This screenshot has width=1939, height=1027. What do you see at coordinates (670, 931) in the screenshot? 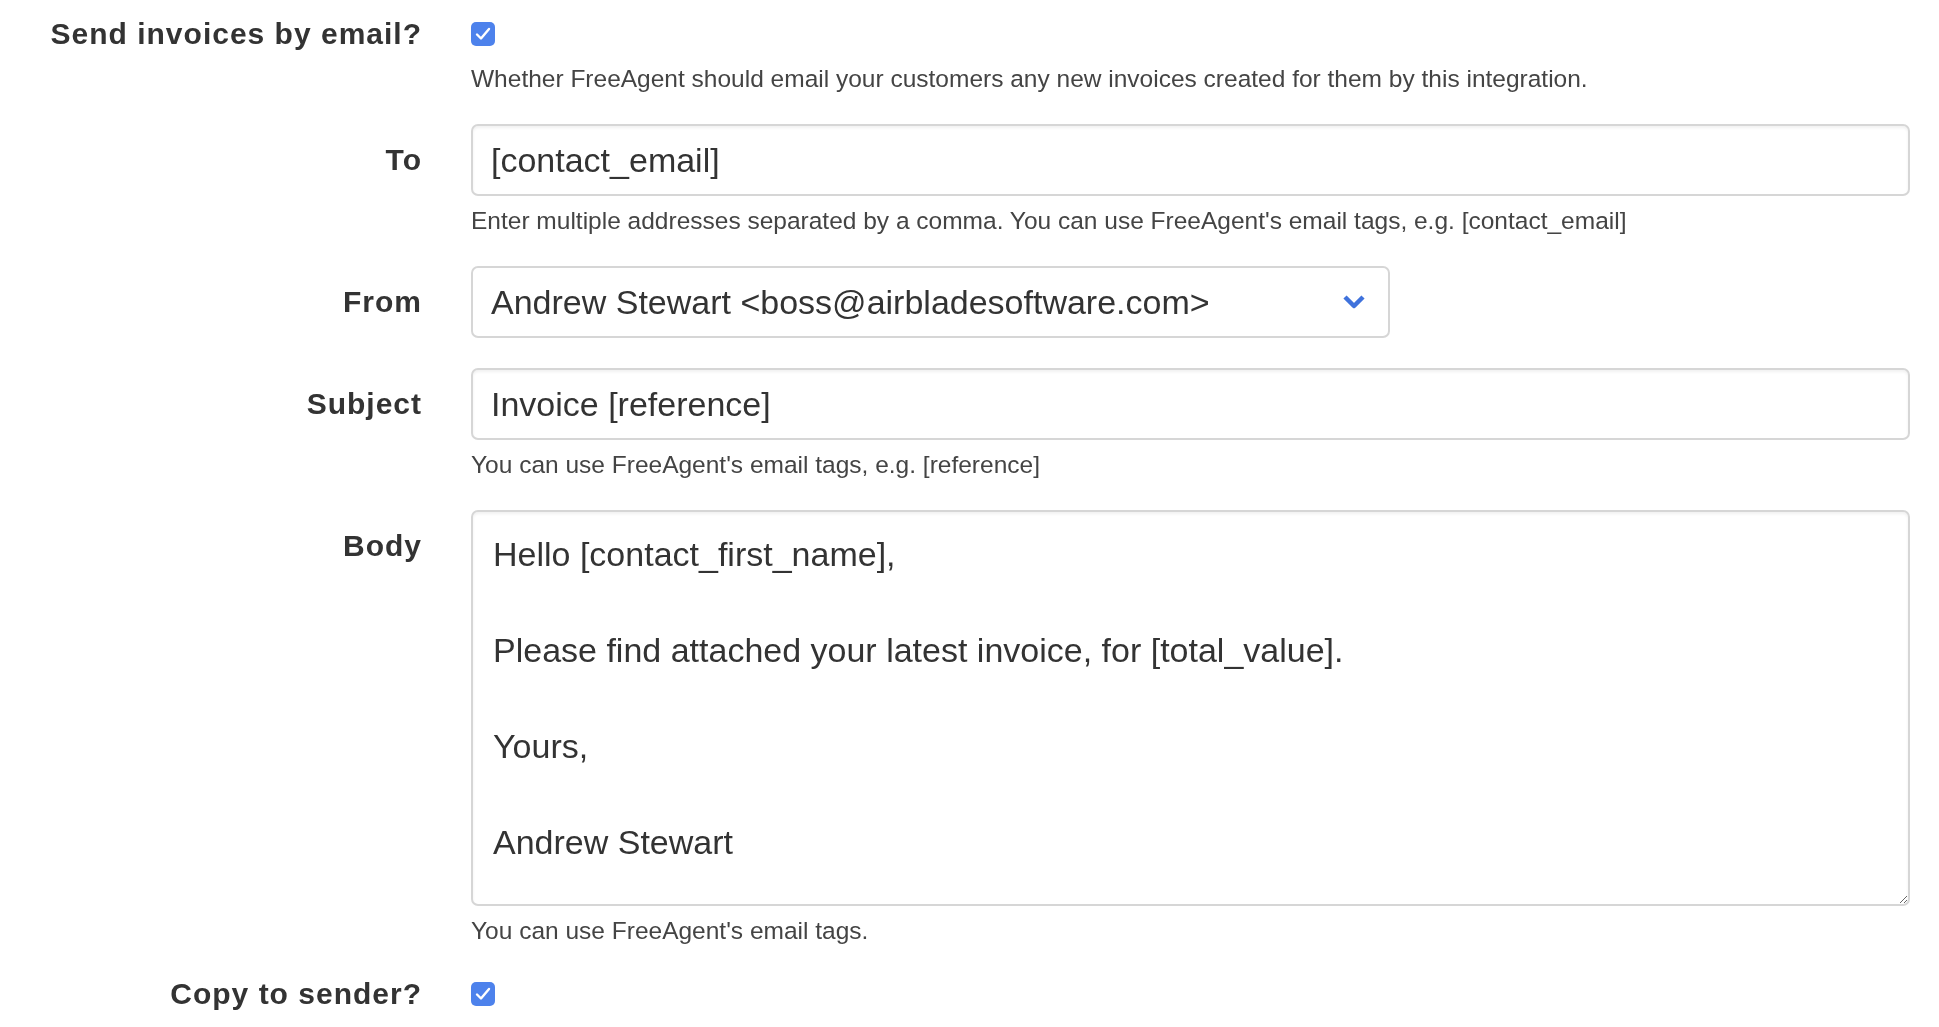
I see `help-text: You can use FreeAgent's email tags.` at bounding box center [670, 931].